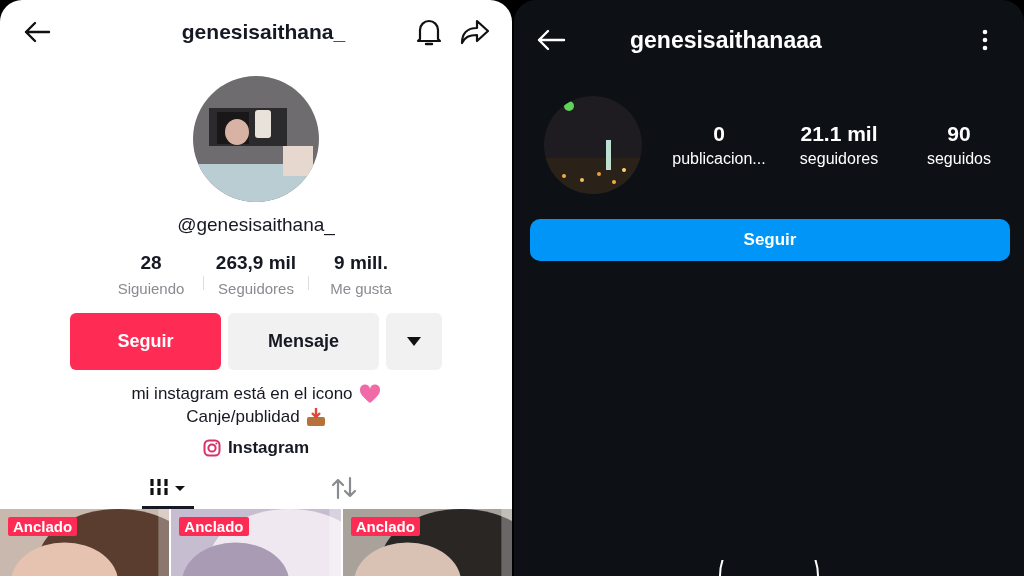 The image size is (1024, 576). Describe the element at coordinates (839, 134) in the screenshot. I see `stat-value: 21.1 mil` at that location.